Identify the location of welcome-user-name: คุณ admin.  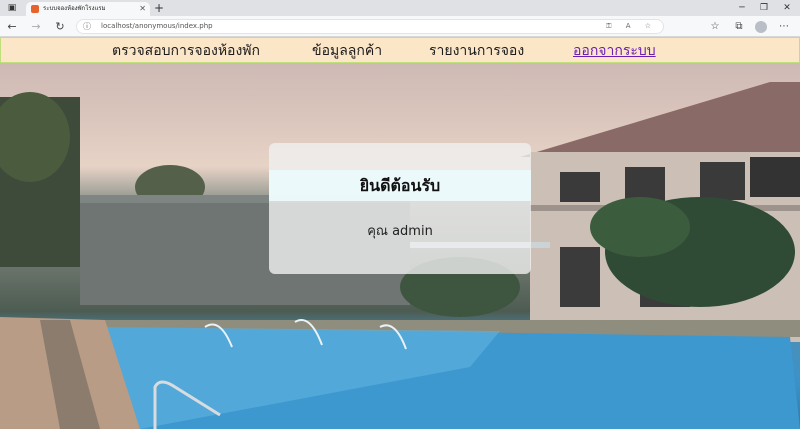
(400, 231).